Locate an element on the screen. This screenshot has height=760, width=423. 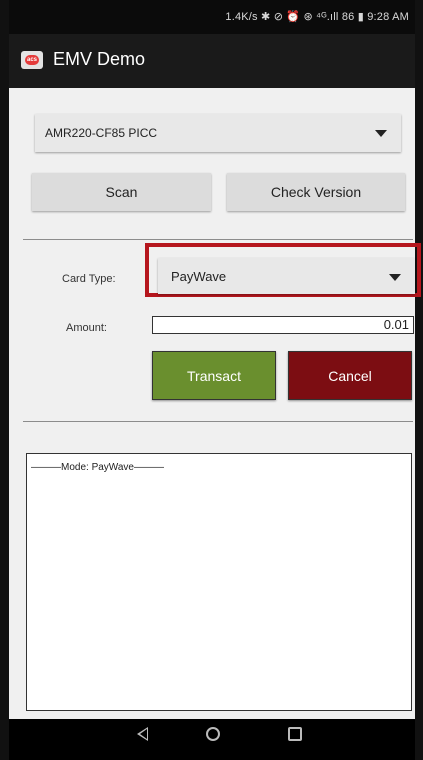
reader-select-value: AMR220-CF85 PICC is located at coordinates (101, 133).